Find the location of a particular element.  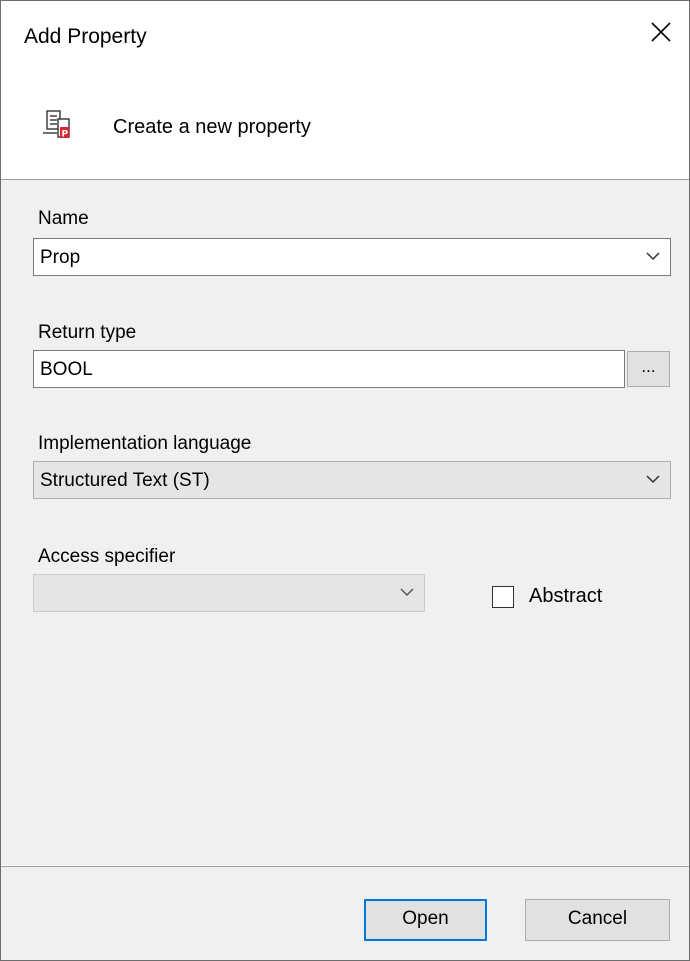

abstract-checkbox is located at coordinates (503, 597).